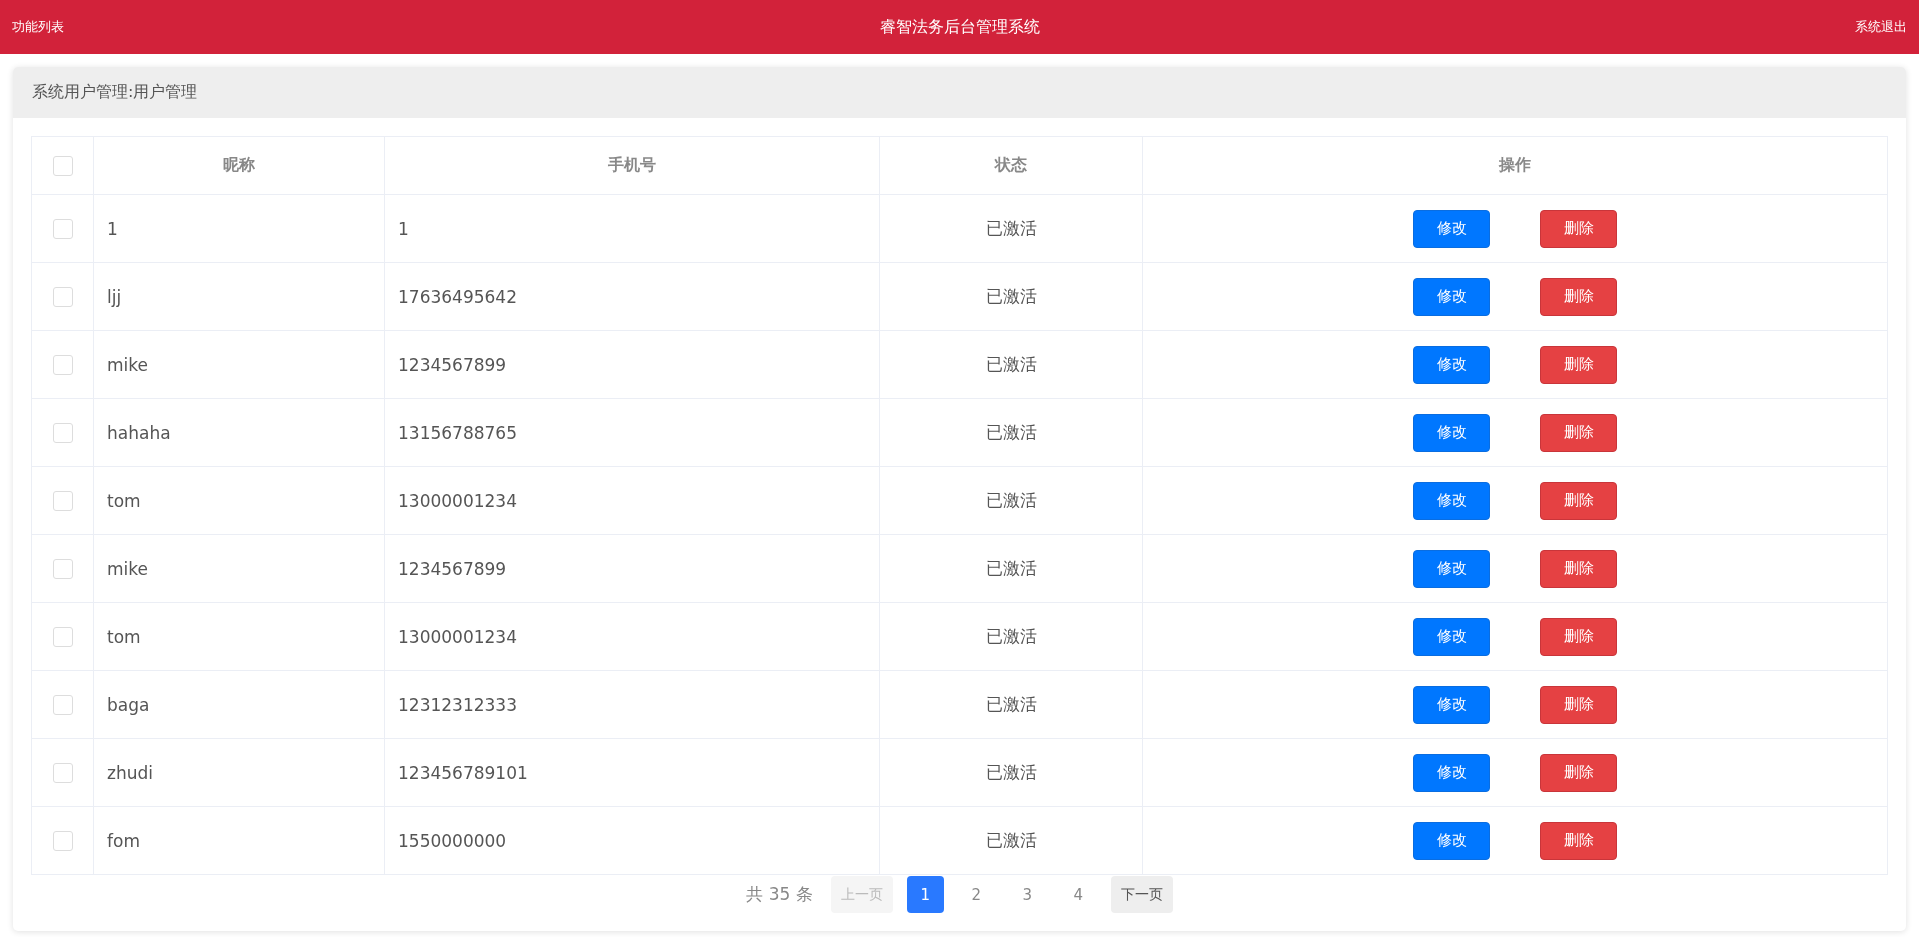  I want to click on nickname-cell: baga, so click(128, 704).